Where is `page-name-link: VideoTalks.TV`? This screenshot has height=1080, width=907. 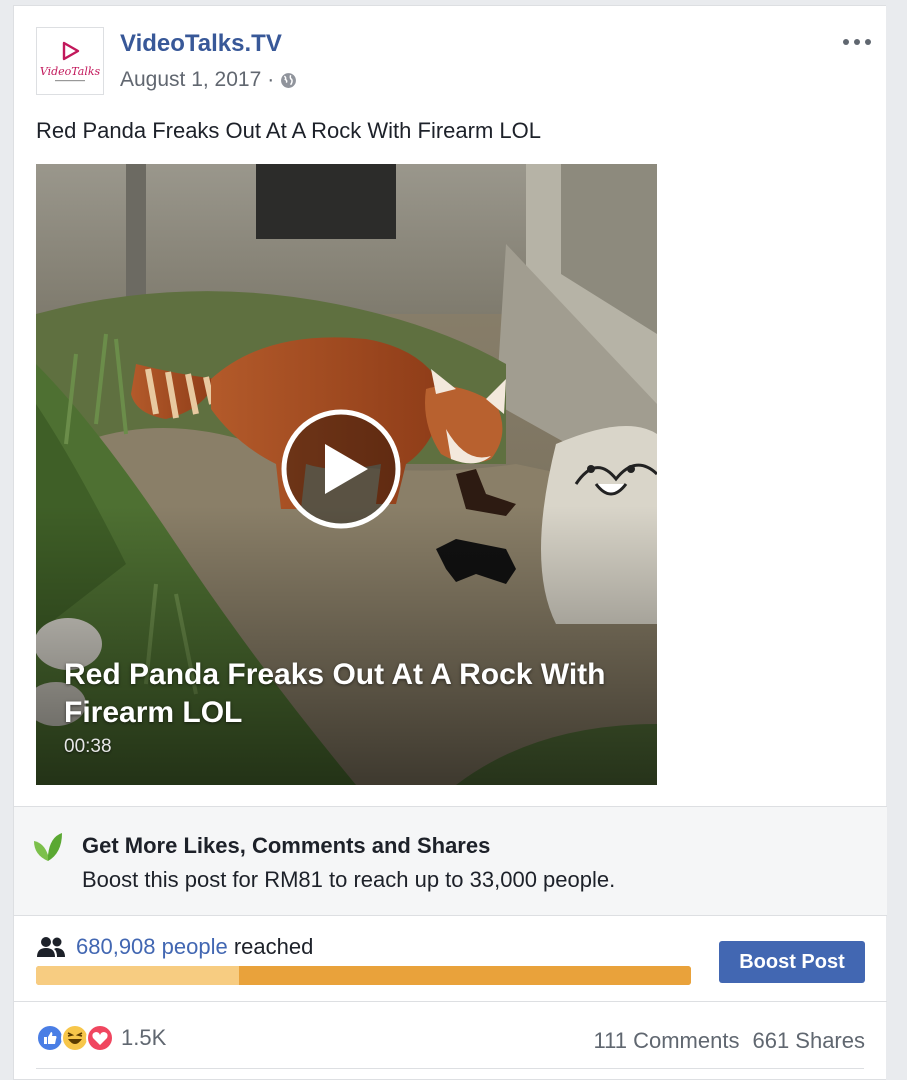 page-name-link: VideoTalks.TV is located at coordinates (201, 44).